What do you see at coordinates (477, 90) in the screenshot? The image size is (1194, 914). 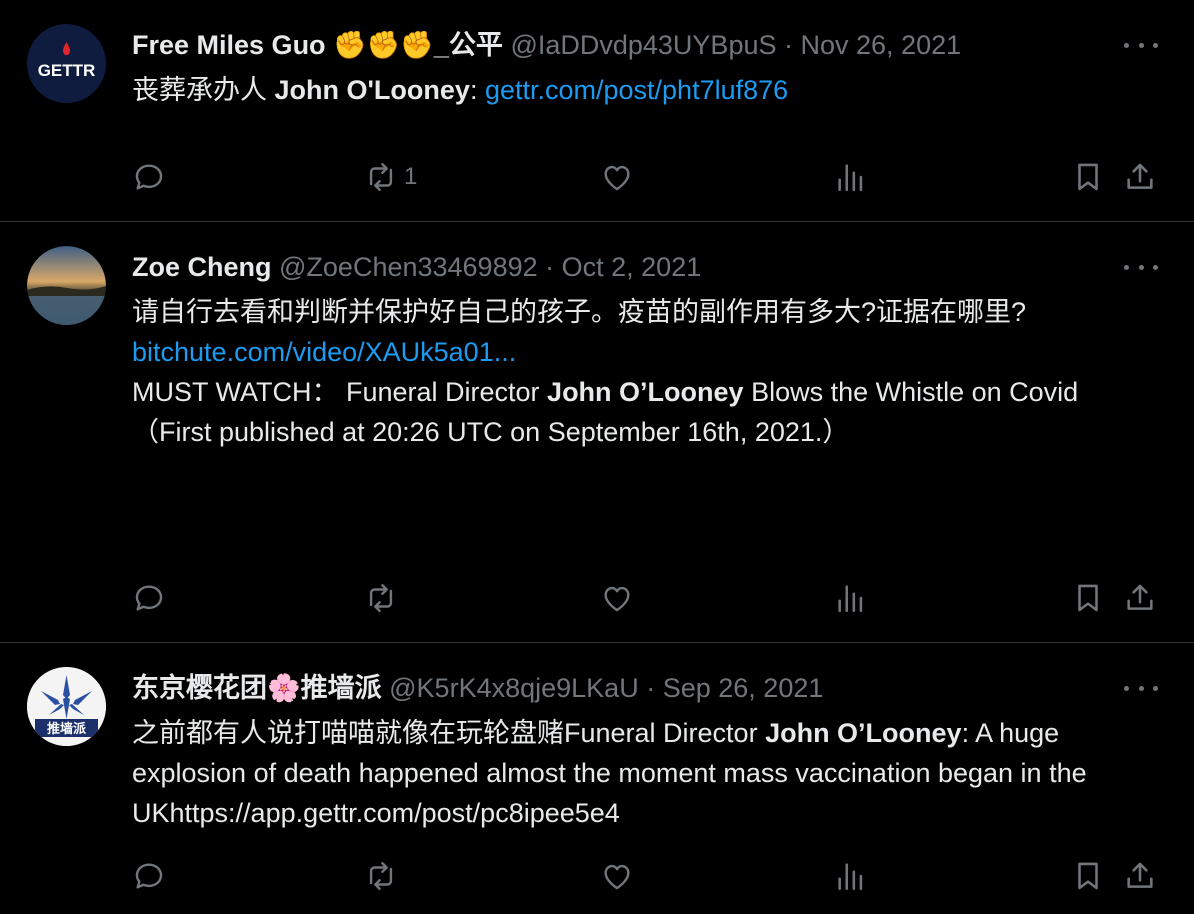 I see `text-segment: :` at bounding box center [477, 90].